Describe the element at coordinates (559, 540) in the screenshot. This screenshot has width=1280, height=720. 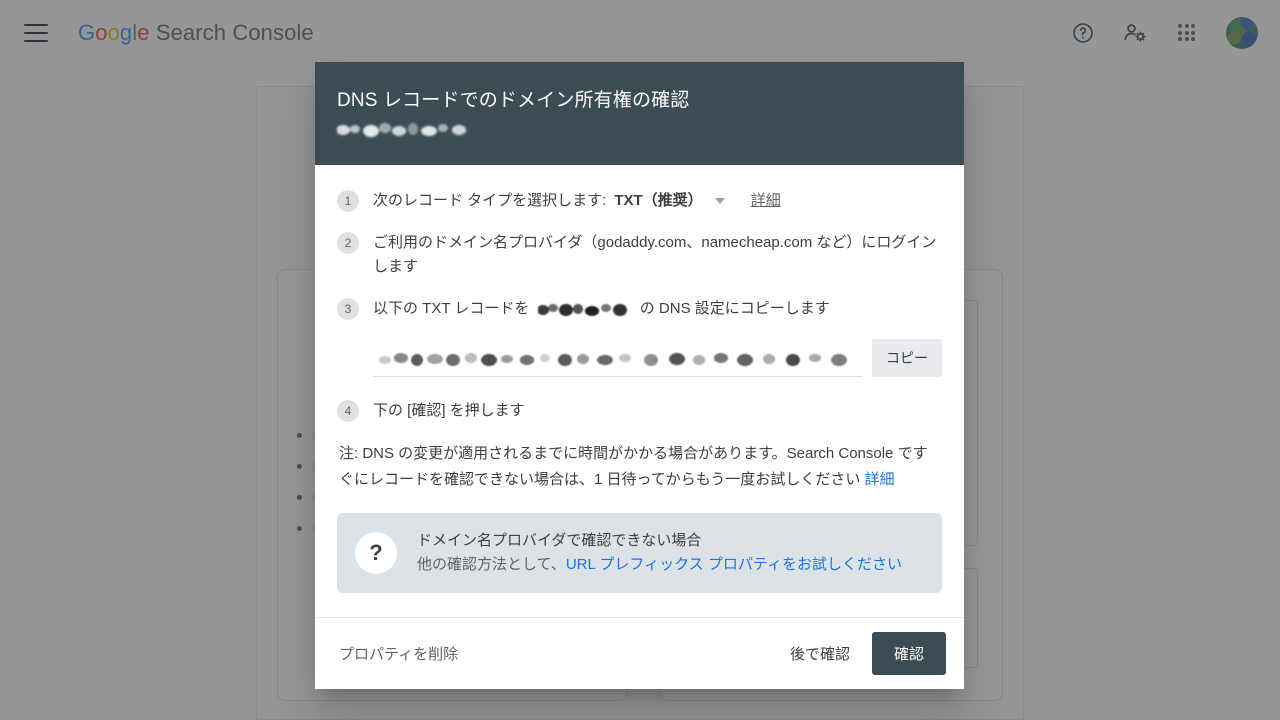
I see `info-box-title: ドメイン名プロバイダで確認できない場合` at that location.